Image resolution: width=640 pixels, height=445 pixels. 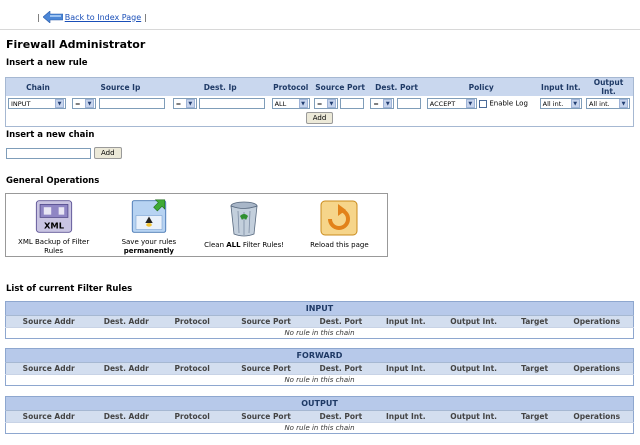 What do you see at coordinates (319, 355) in the screenshot?
I see `chain-table-title: FORWARD` at bounding box center [319, 355].